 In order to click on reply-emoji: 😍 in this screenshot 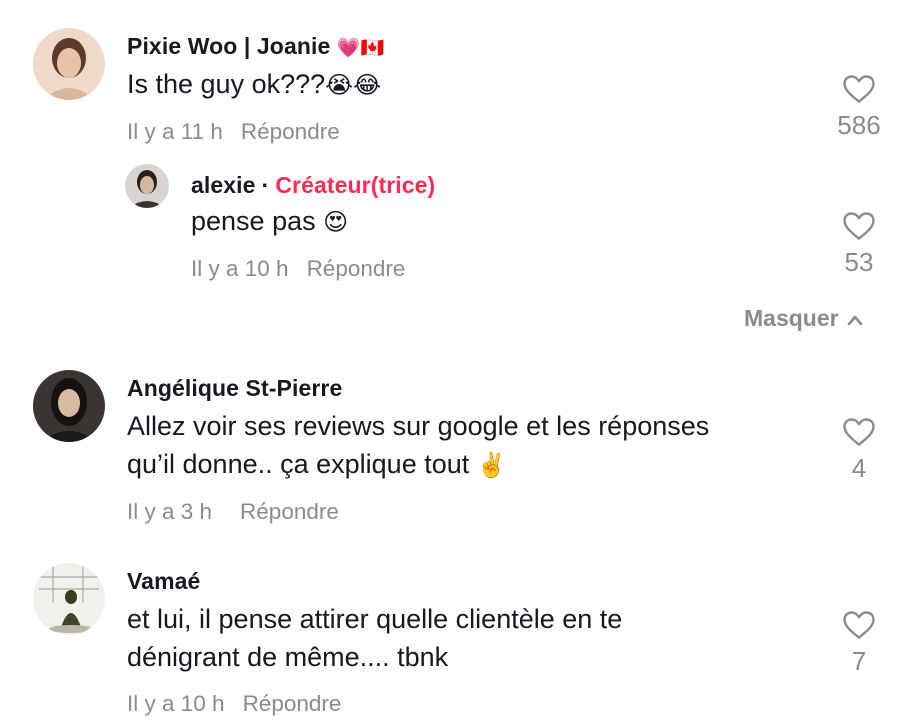, I will do `click(336, 222)`.